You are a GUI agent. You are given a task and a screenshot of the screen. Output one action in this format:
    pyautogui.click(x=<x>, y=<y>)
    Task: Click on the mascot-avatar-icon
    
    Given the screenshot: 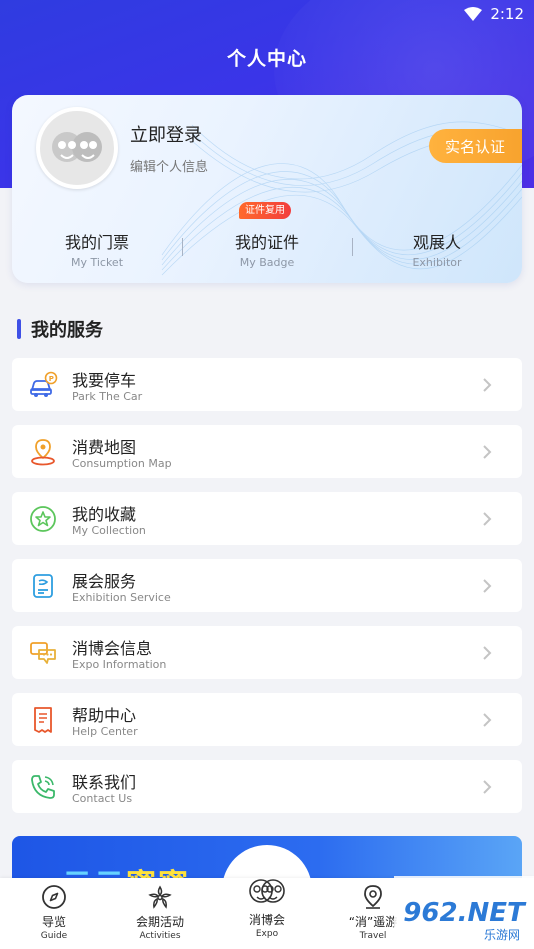 What is the action you would take?
    pyautogui.click(x=77, y=147)
    